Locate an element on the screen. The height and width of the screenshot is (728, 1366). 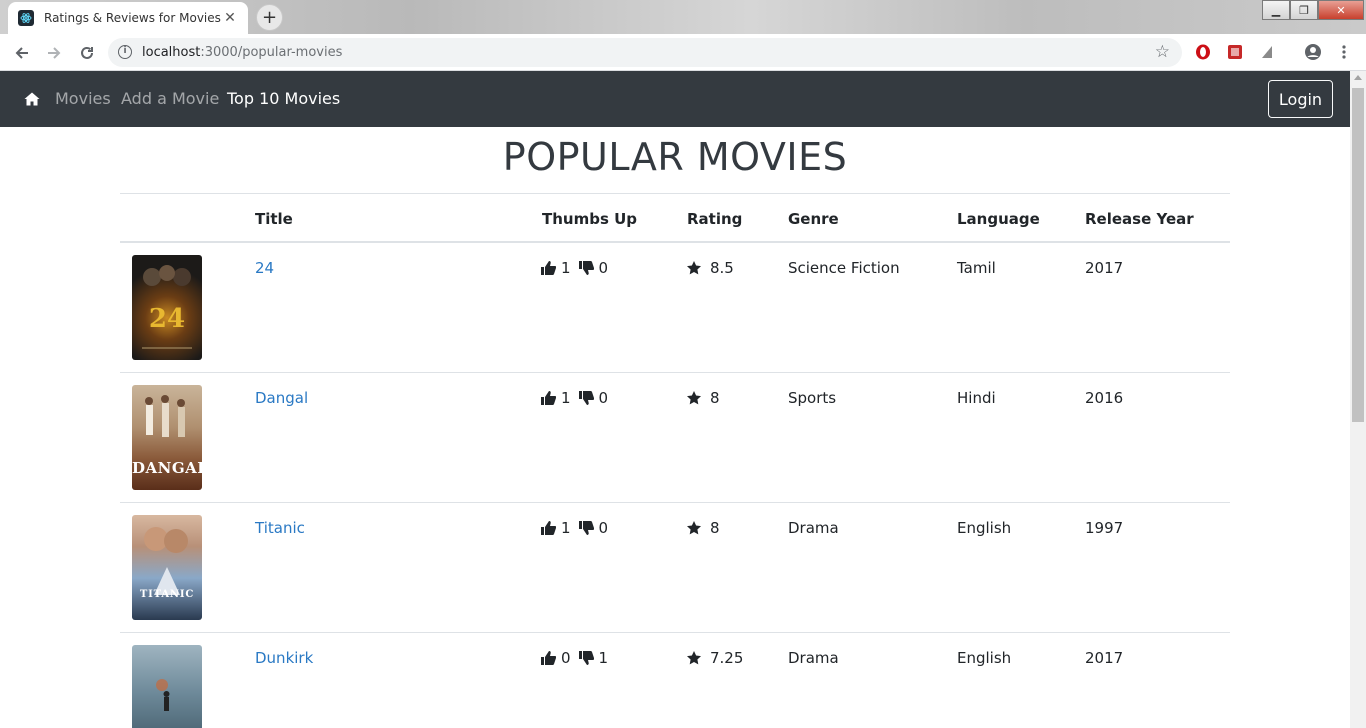
minimize-button: ▁ is located at coordinates (1276, 10).